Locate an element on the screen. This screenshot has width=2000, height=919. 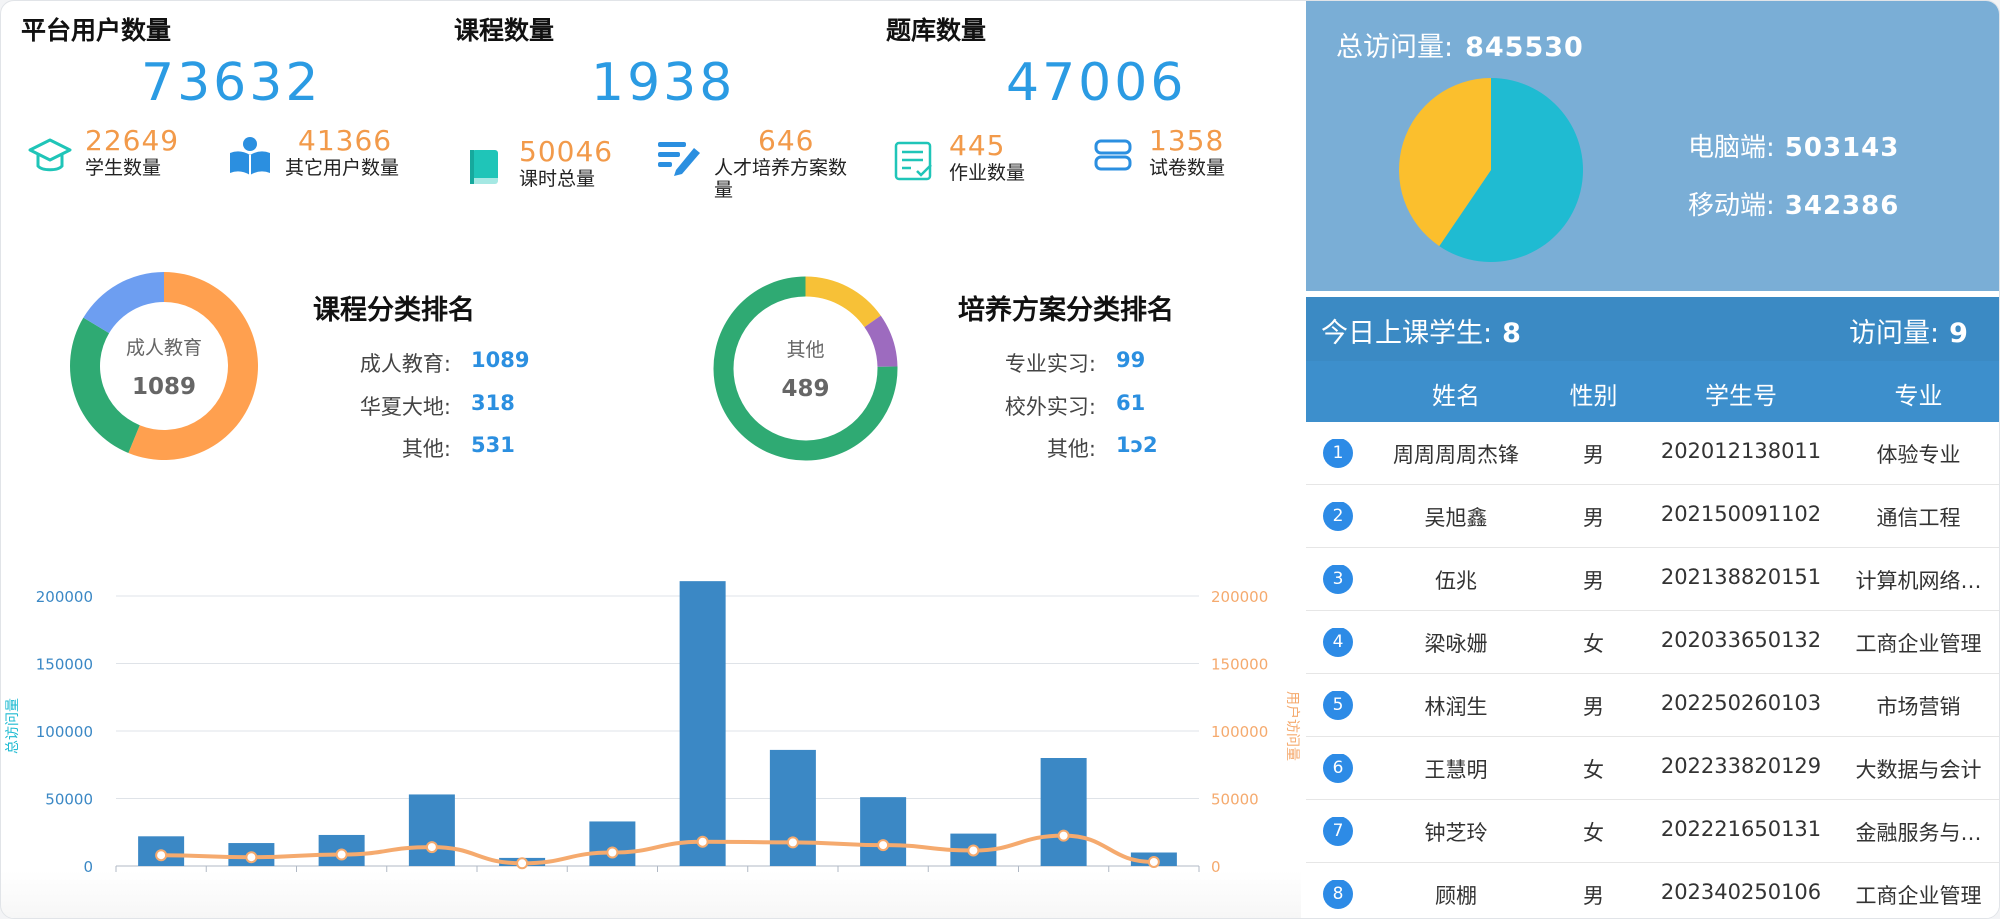
sub-stat-papers: 1358 试卷数量 is located at coordinates (1158, 152).